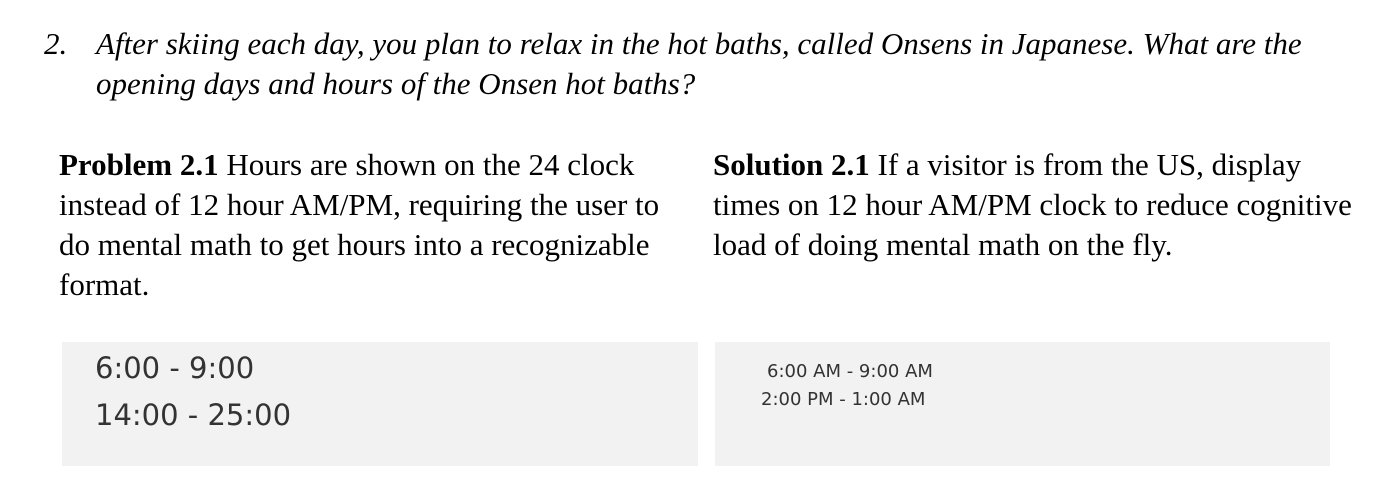 This screenshot has height=494, width=1398. I want to click on solution-label: Solution 2.1, so click(791, 164).